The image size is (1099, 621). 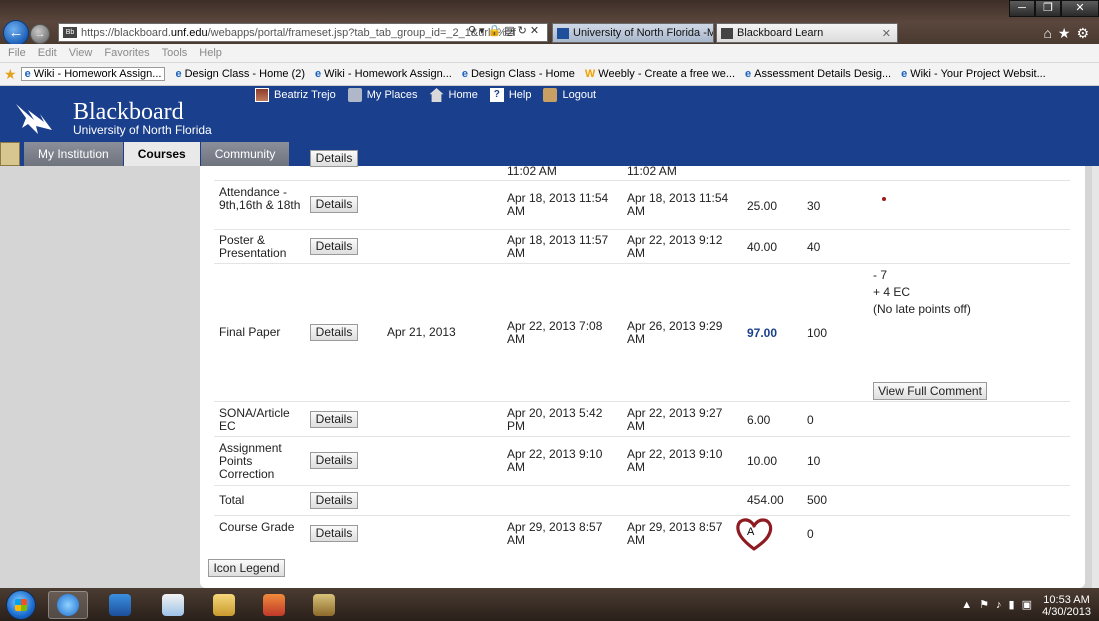 What do you see at coordinates (436, 95) in the screenshot?
I see `home-icon` at bounding box center [436, 95].